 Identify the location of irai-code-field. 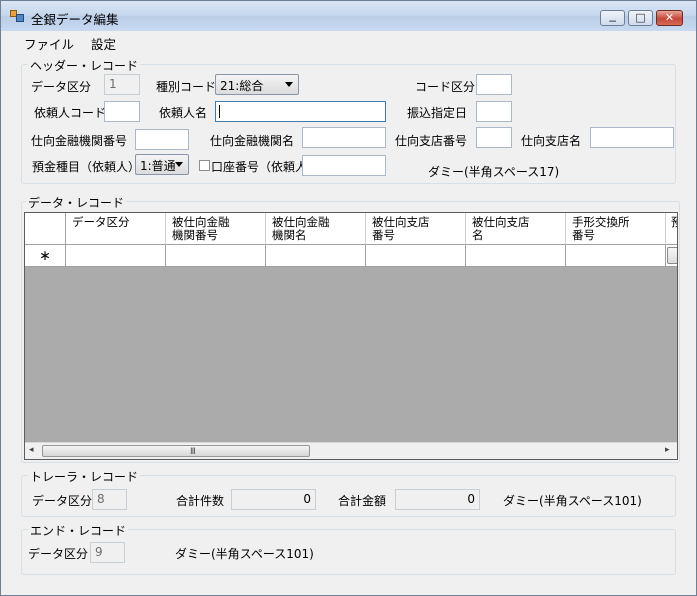
(122, 111).